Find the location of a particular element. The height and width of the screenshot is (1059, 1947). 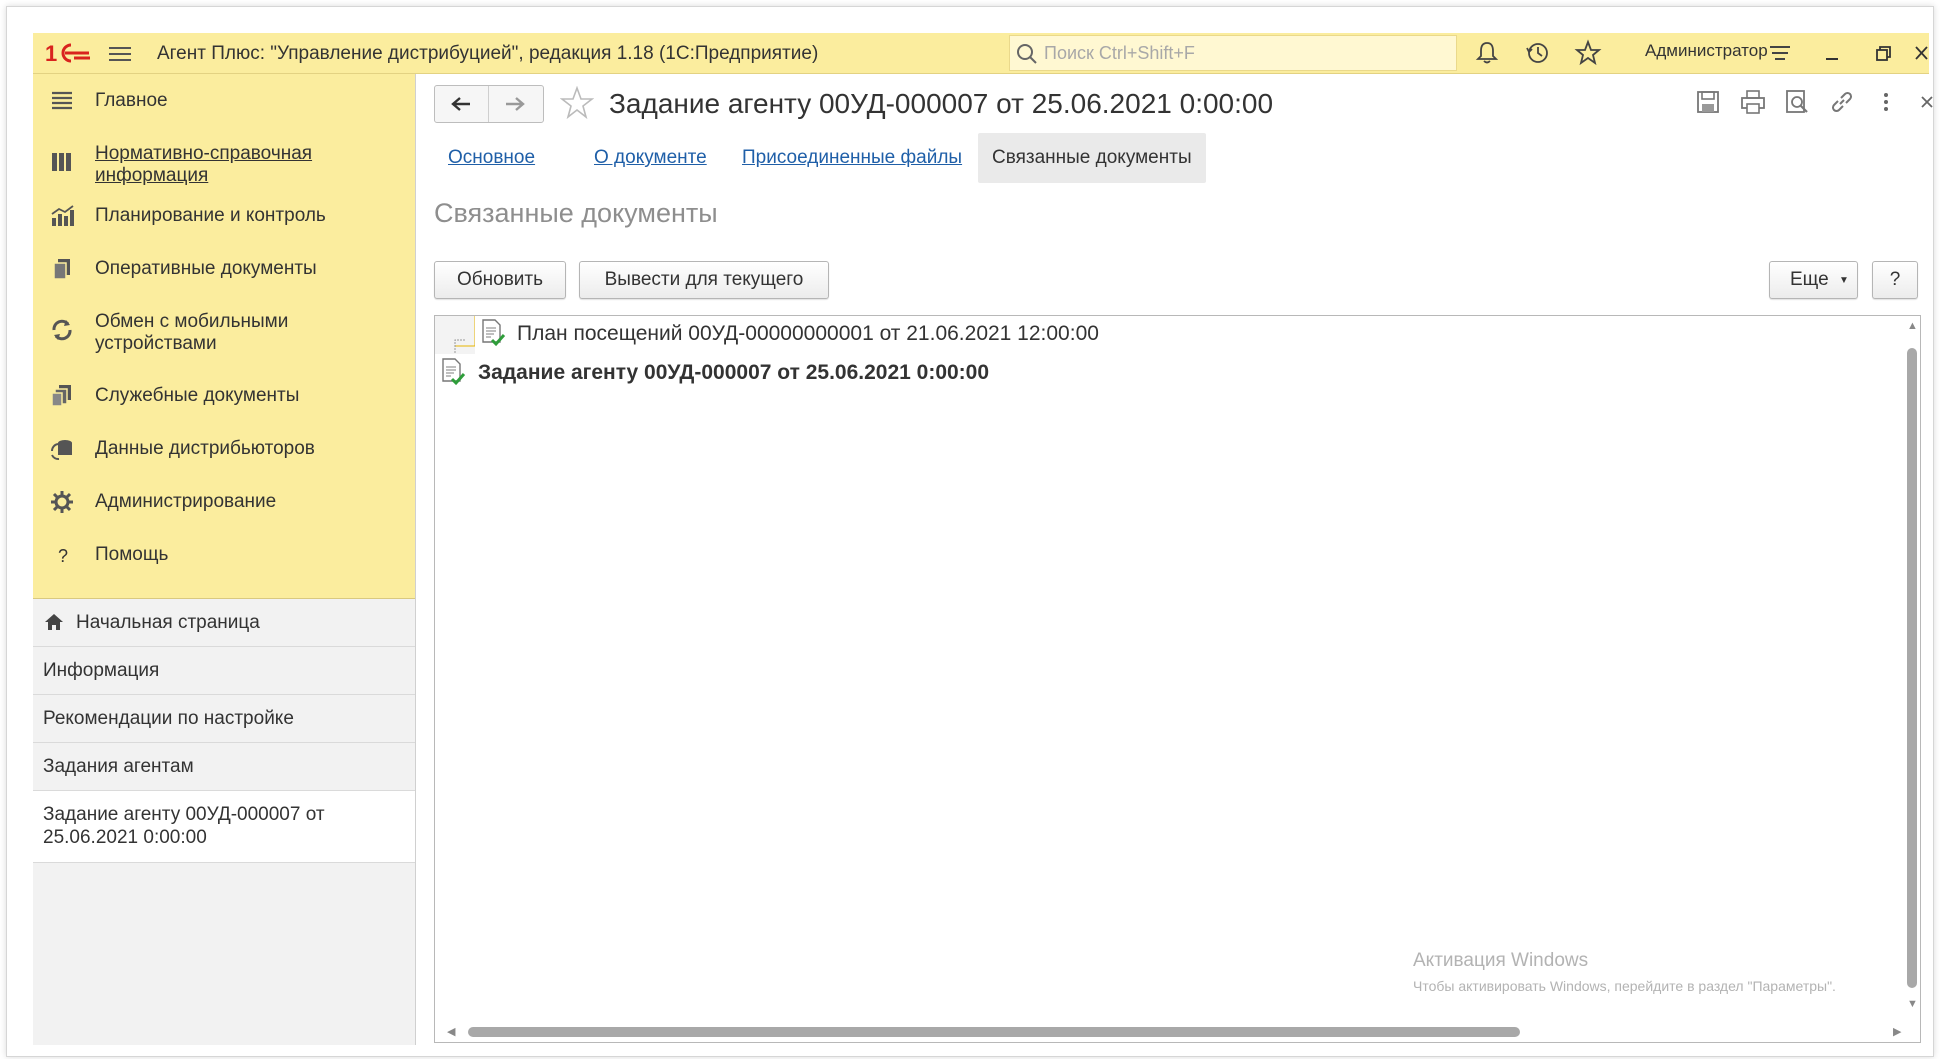

history-navigation is located at coordinates (489, 104).